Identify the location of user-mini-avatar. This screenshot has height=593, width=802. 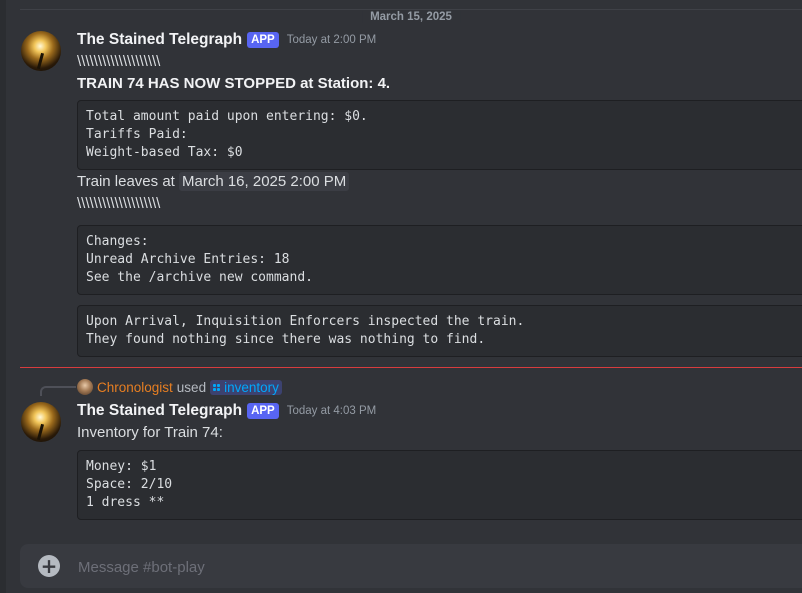
(85, 387).